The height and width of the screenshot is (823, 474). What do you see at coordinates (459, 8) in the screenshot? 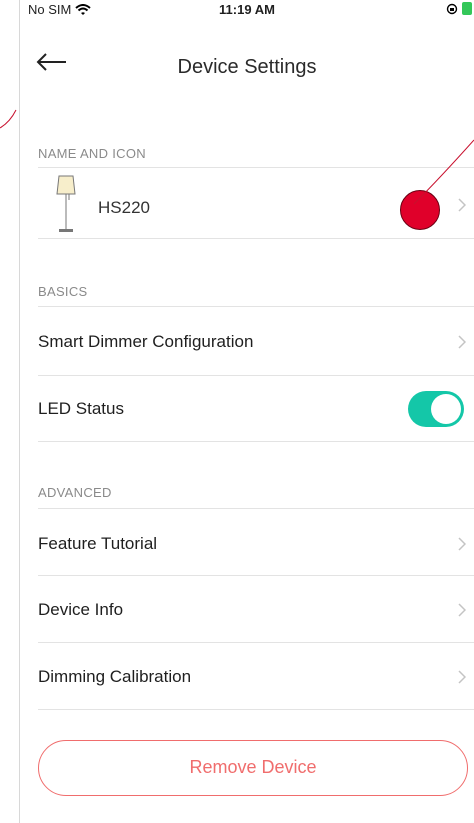
I see `status-right` at bounding box center [459, 8].